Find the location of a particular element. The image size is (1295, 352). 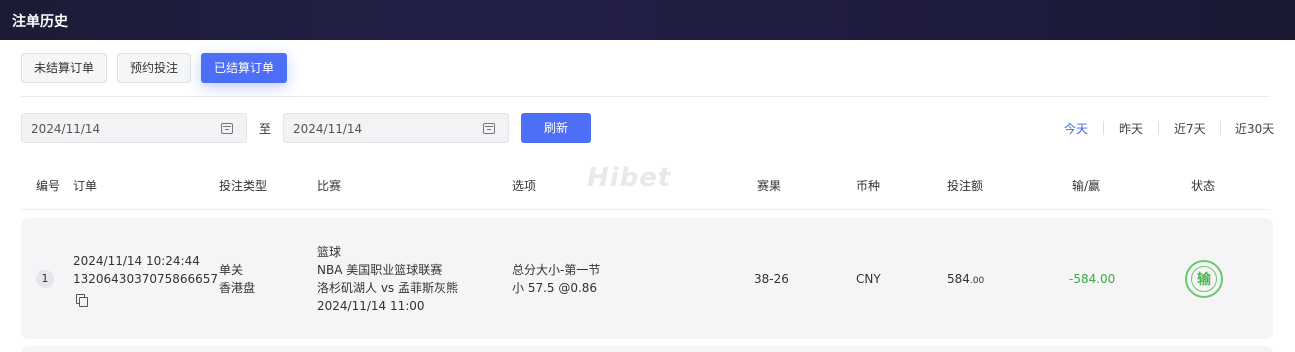

brand-watermark: Hibet is located at coordinates (629, 178).